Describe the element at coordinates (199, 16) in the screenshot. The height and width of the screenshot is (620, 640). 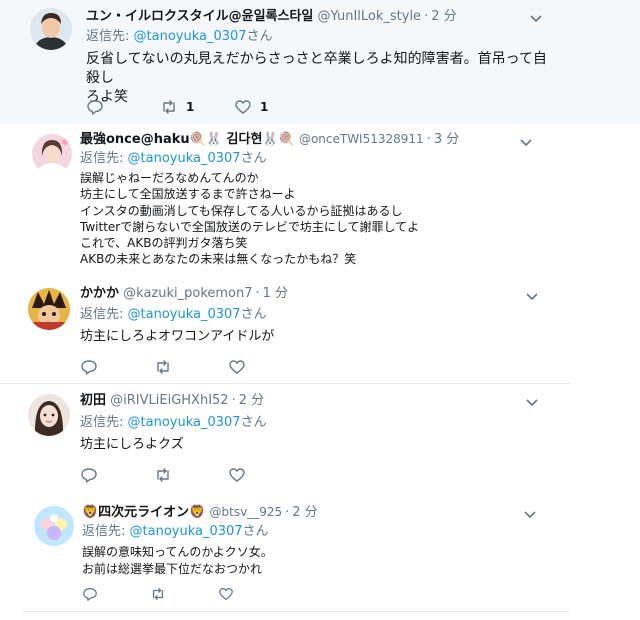
I see `display-name: ユン・イルロクスタイル@윤일록스타일` at that location.